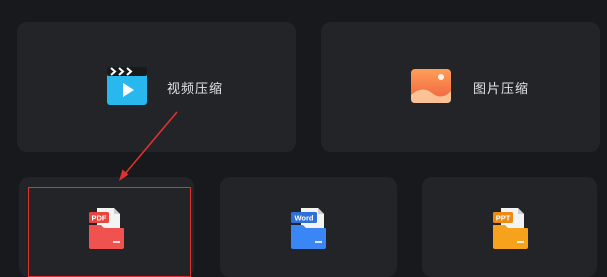  Describe the element at coordinates (431, 86) in the screenshot. I see `landscape-image-icon` at that location.